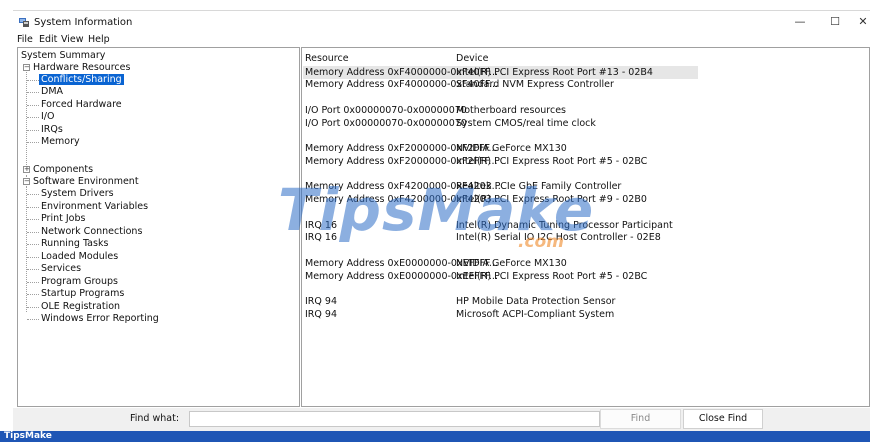 This screenshot has height=442, width=870. I want to click on tree-label: Memory, so click(60, 141).